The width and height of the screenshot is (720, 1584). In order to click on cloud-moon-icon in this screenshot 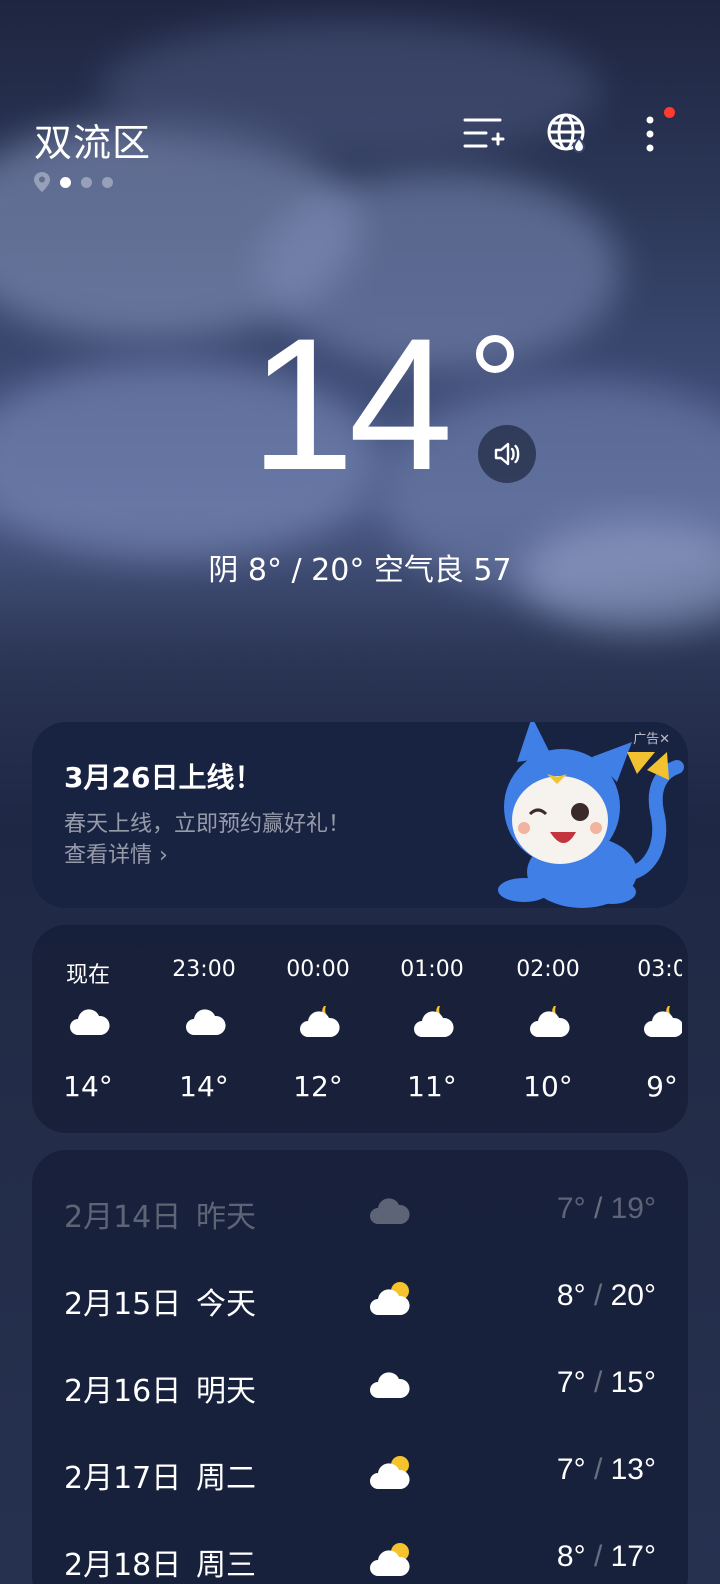, I will do `click(663, 1021)`.